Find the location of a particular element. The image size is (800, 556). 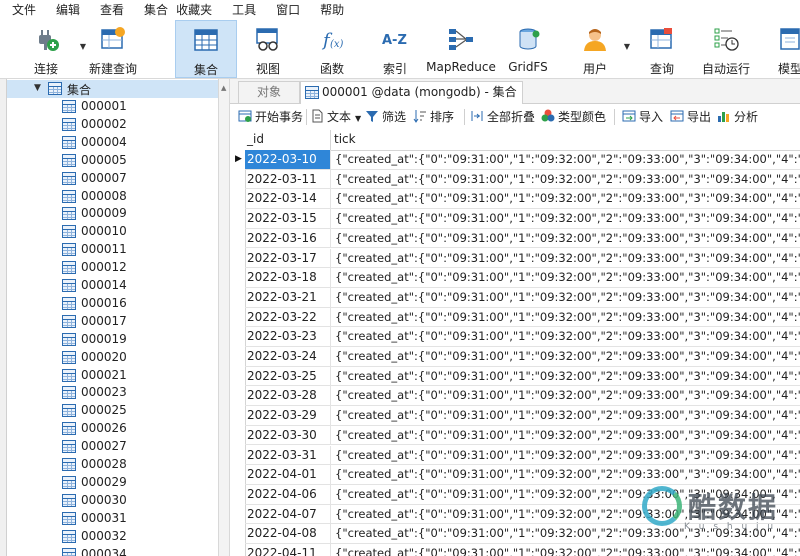

cell-id: 2022-03-15 is located at coordinates (288, 219).